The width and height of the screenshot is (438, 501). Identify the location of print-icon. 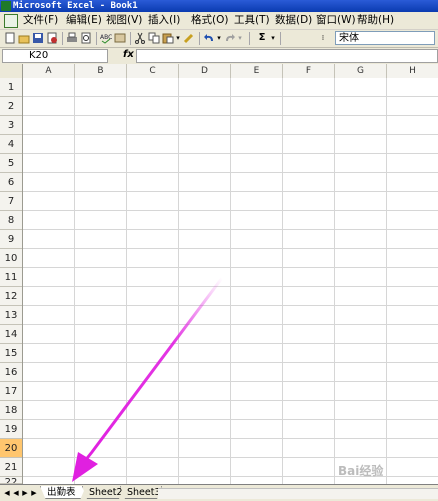
(72, 38).